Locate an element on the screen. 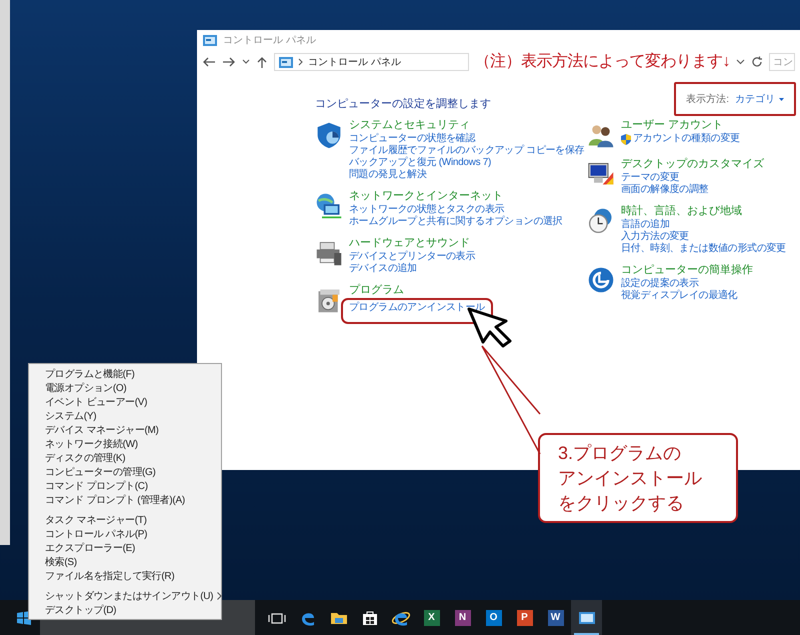  page-heading: コンピューターの設定を調整します is located at coordinates (403, 104).